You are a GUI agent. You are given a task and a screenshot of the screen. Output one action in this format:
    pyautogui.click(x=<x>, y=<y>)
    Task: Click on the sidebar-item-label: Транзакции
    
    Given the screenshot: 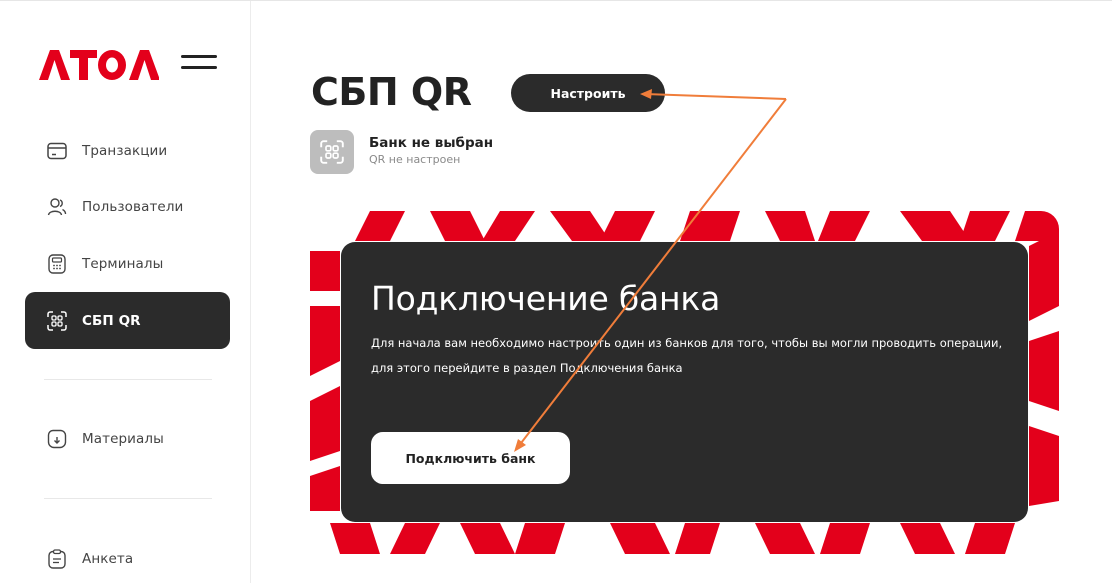 What is the action you would take?
    pyautogui.click(x=125, y=150)
    